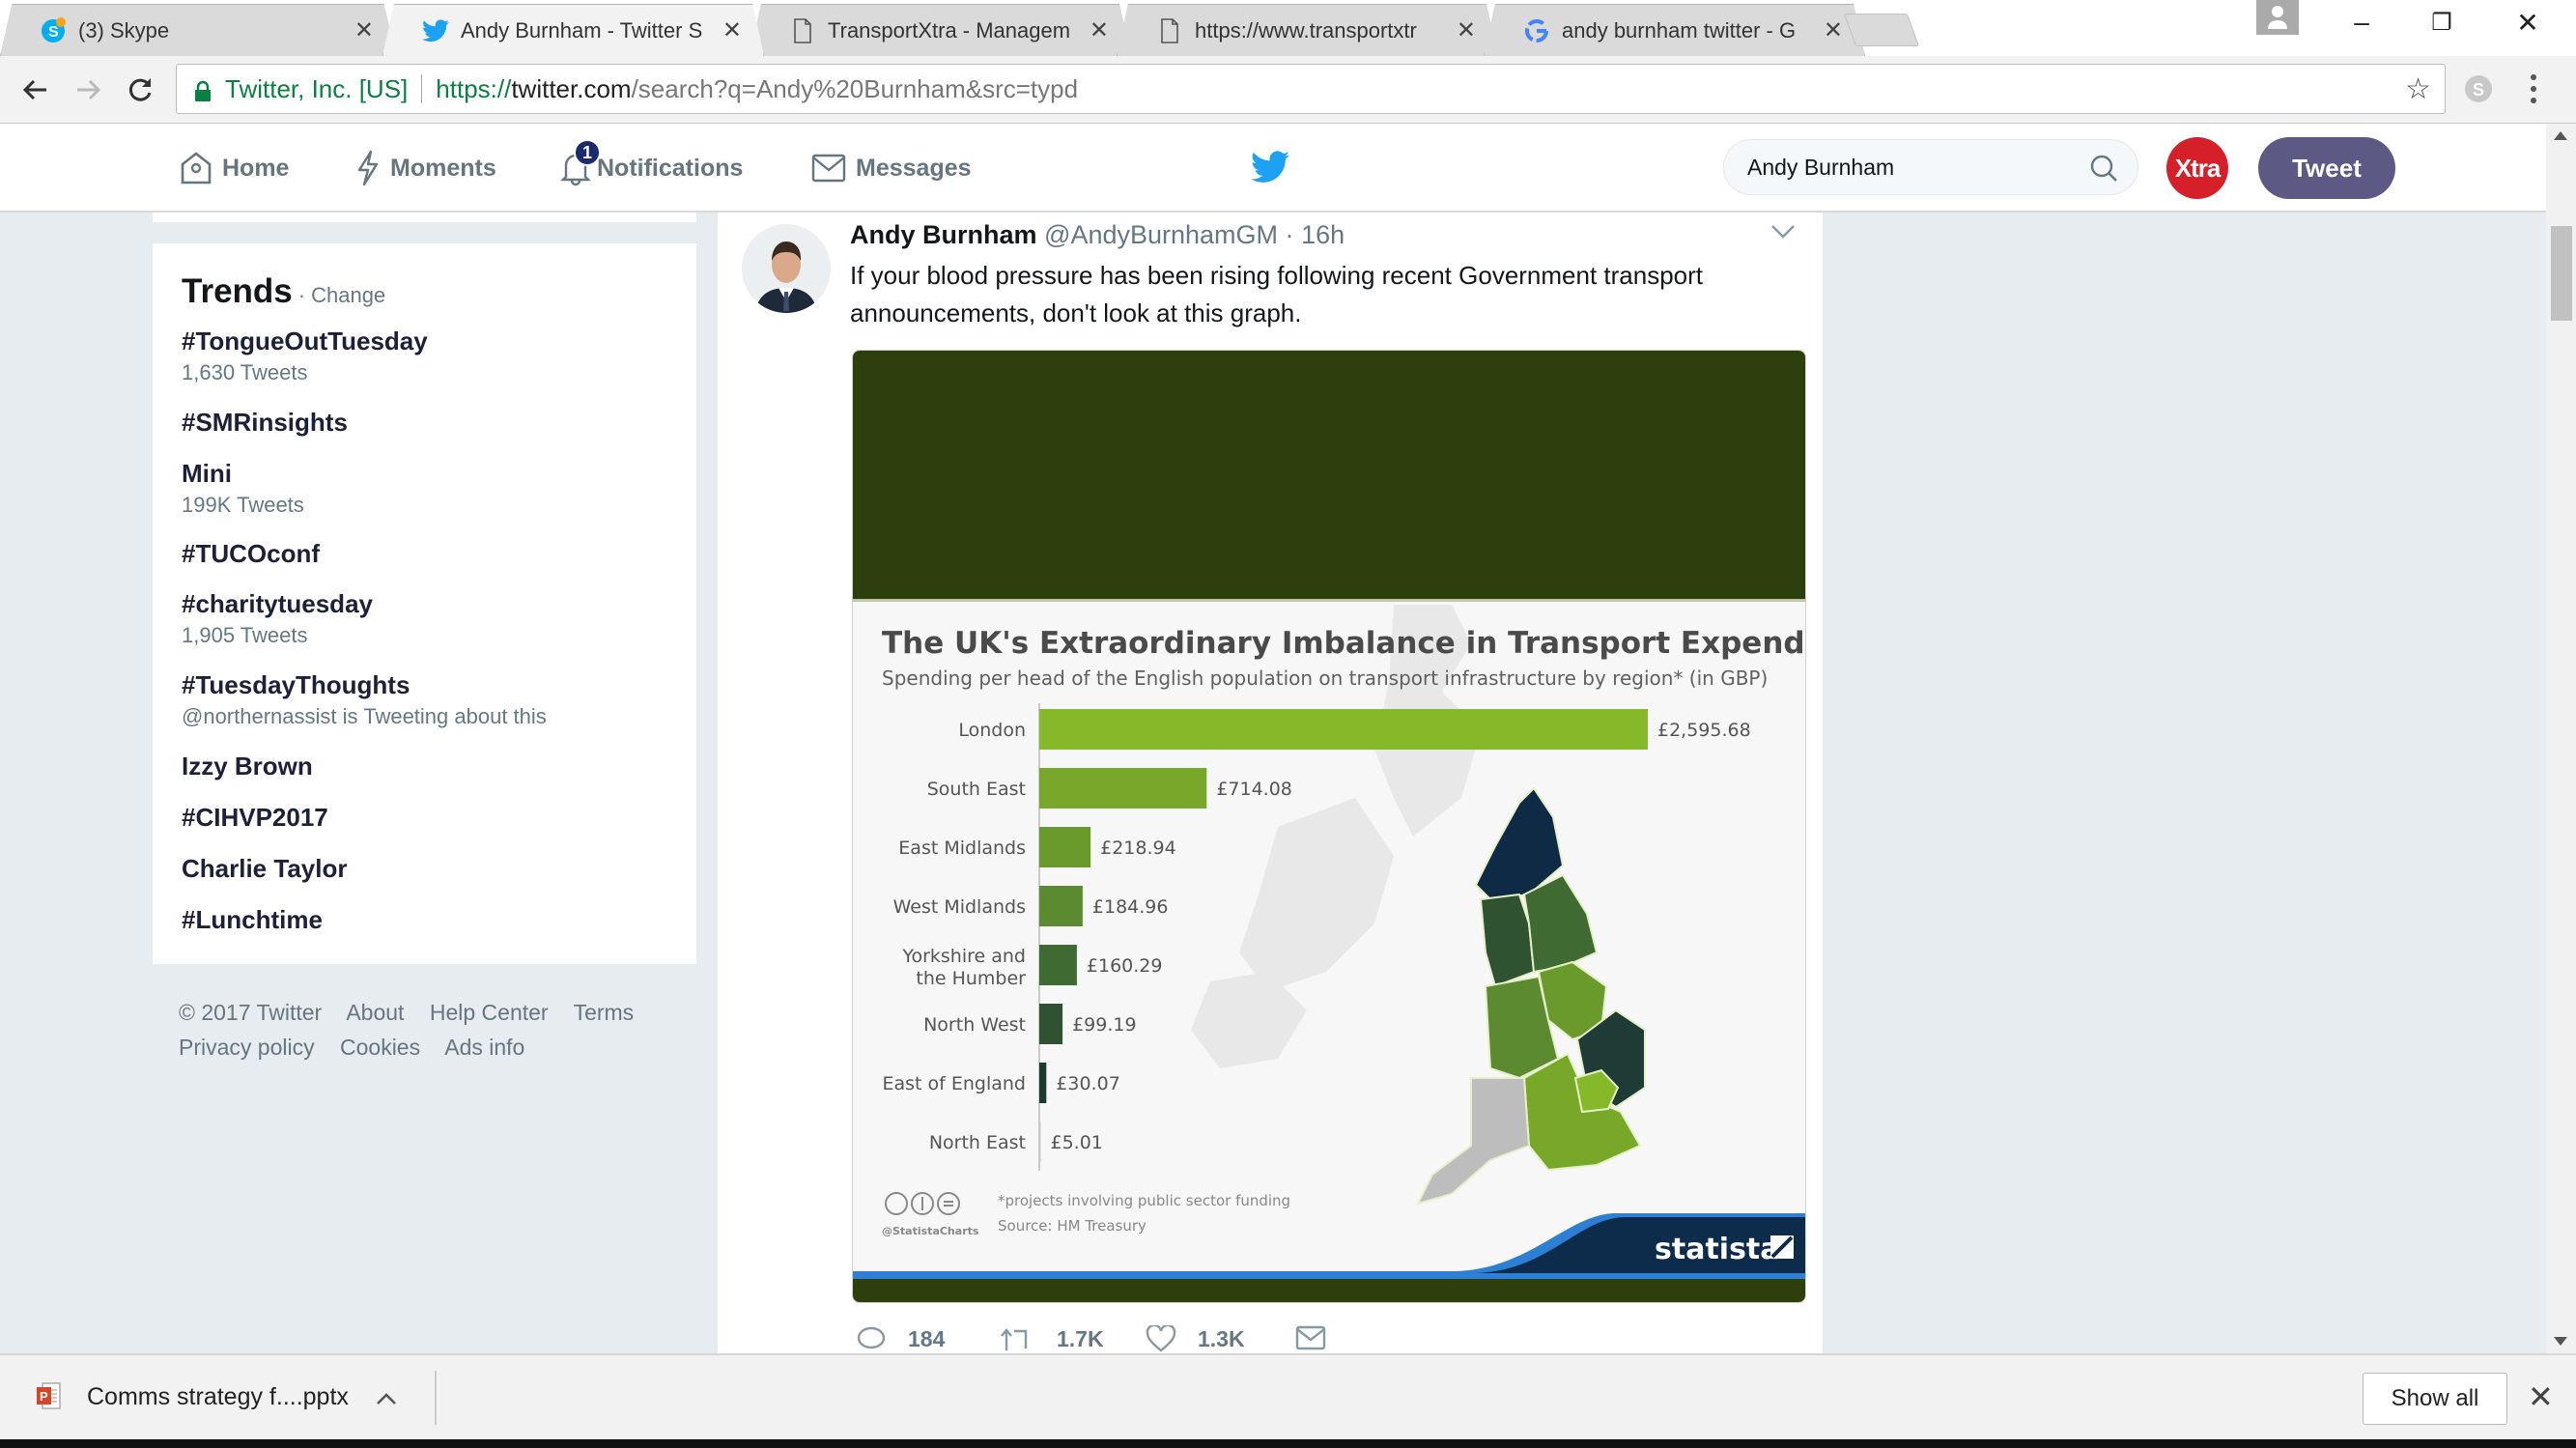 The height and width of the screenshot is (1448, 2576). I want to click on bar-west-midlands, so click(1061, 906).